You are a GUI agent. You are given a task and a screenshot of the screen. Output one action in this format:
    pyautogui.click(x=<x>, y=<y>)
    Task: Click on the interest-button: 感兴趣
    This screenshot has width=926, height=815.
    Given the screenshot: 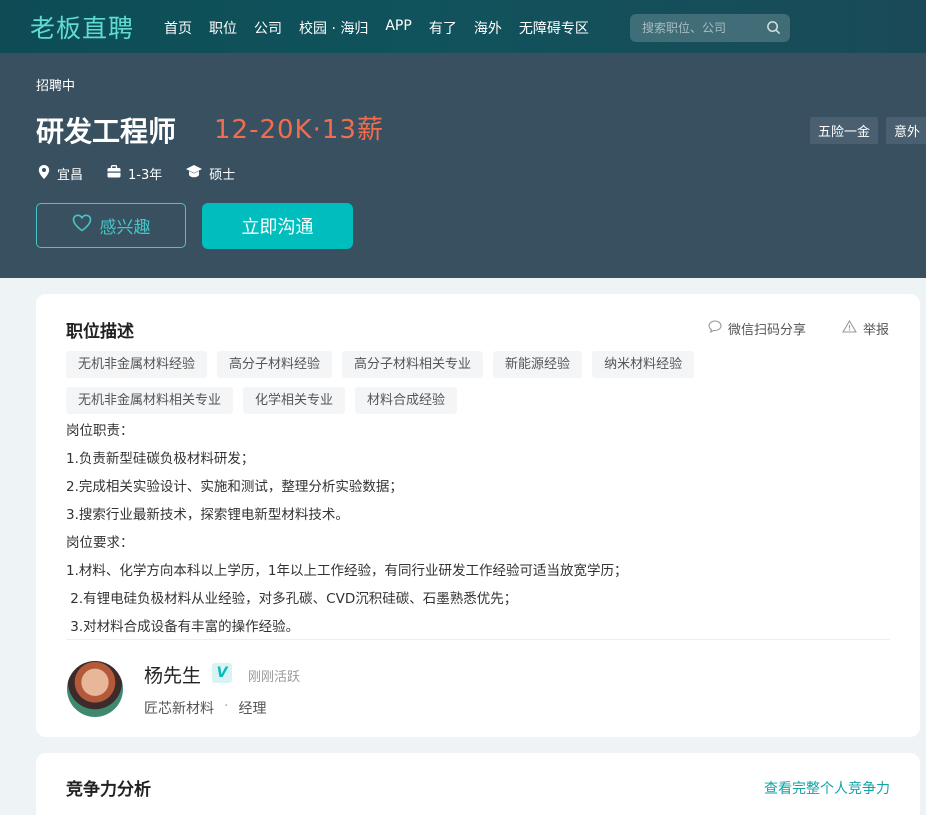 What is the action you would take?
    pyautogui.click(x=111, y=225)
    